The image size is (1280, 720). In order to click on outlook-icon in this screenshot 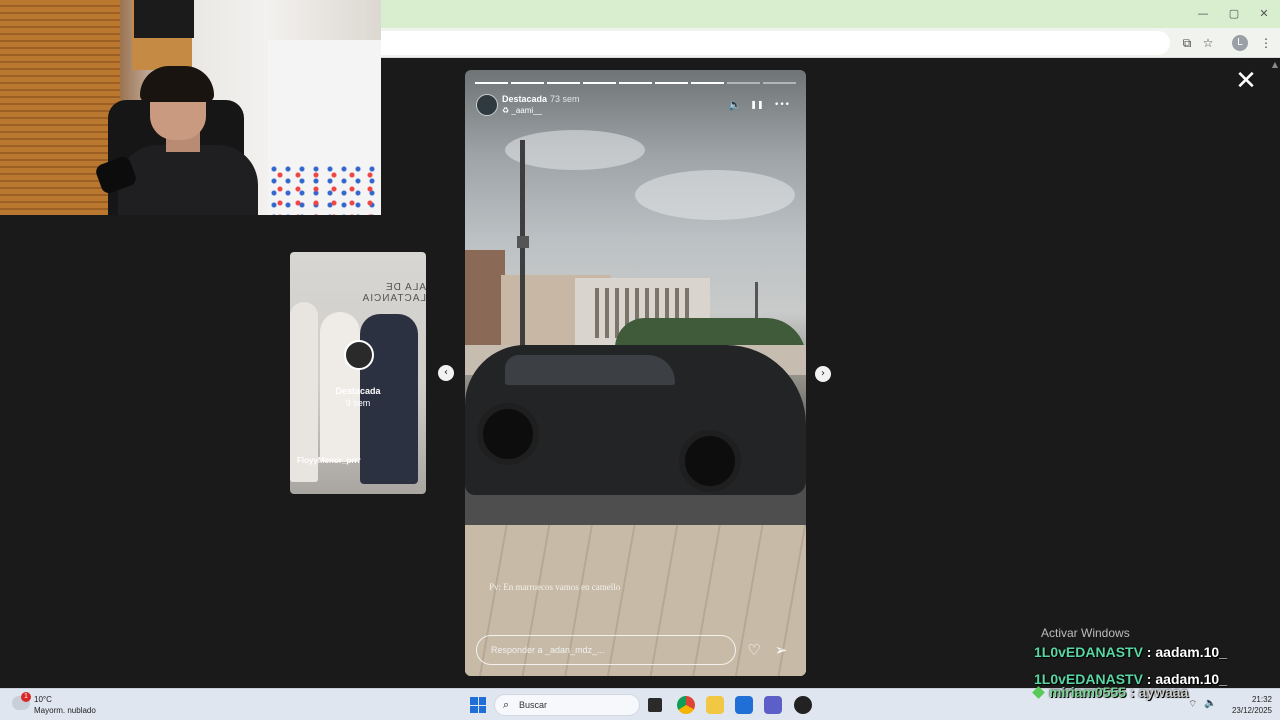, I will do `click(744, 705)`.